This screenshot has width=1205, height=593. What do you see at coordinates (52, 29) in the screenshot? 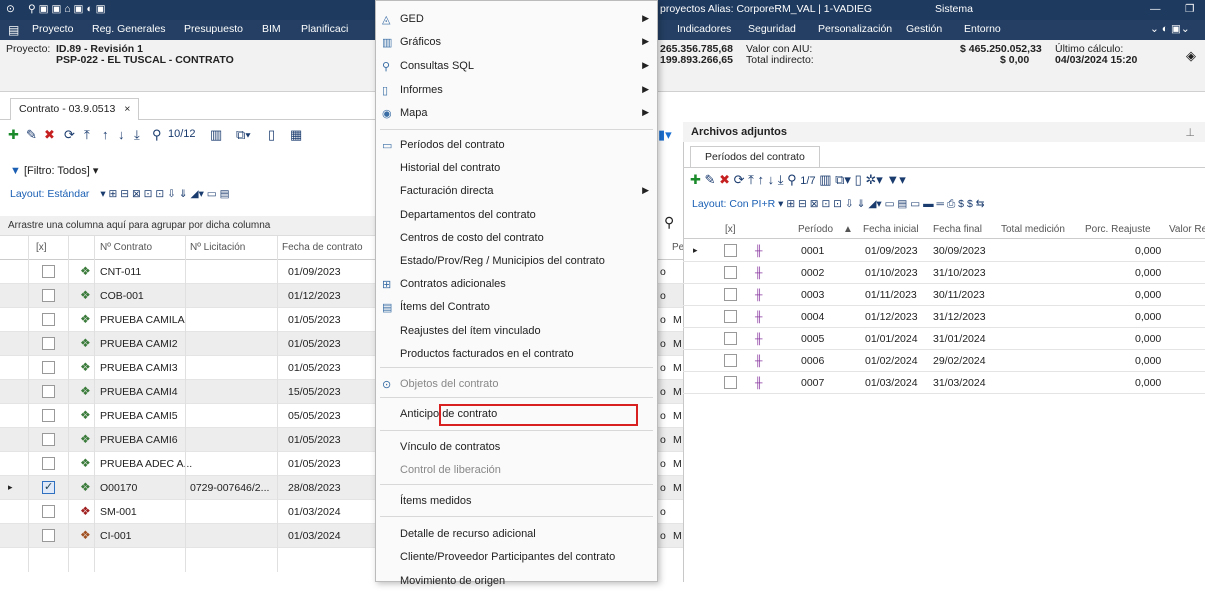
I see `menu-proyecto: Proyecto` at bounding box center [52, 29].